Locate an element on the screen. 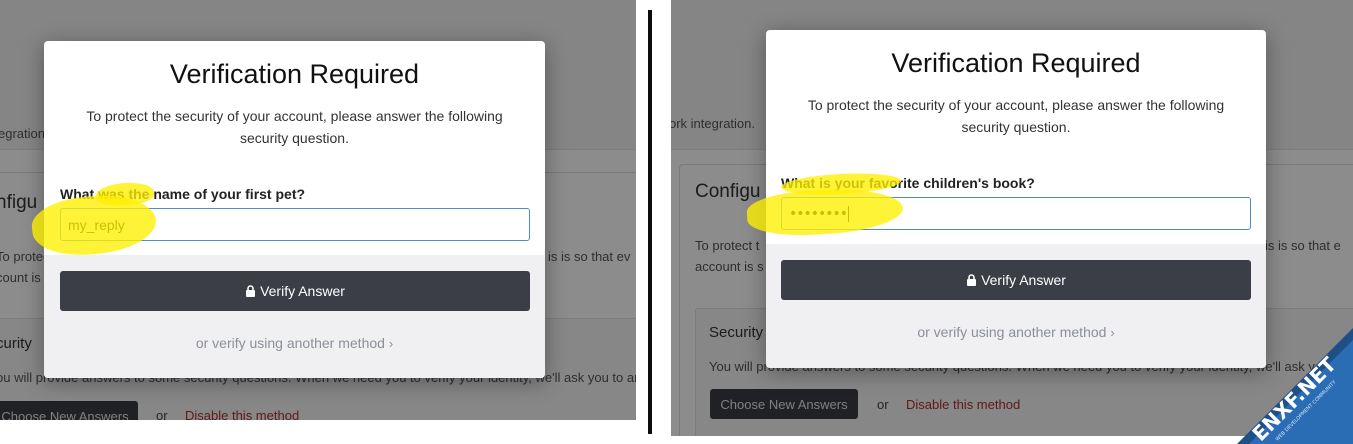 The image size is (1353, 444). panel-divider is located at coordinates (650, 222).